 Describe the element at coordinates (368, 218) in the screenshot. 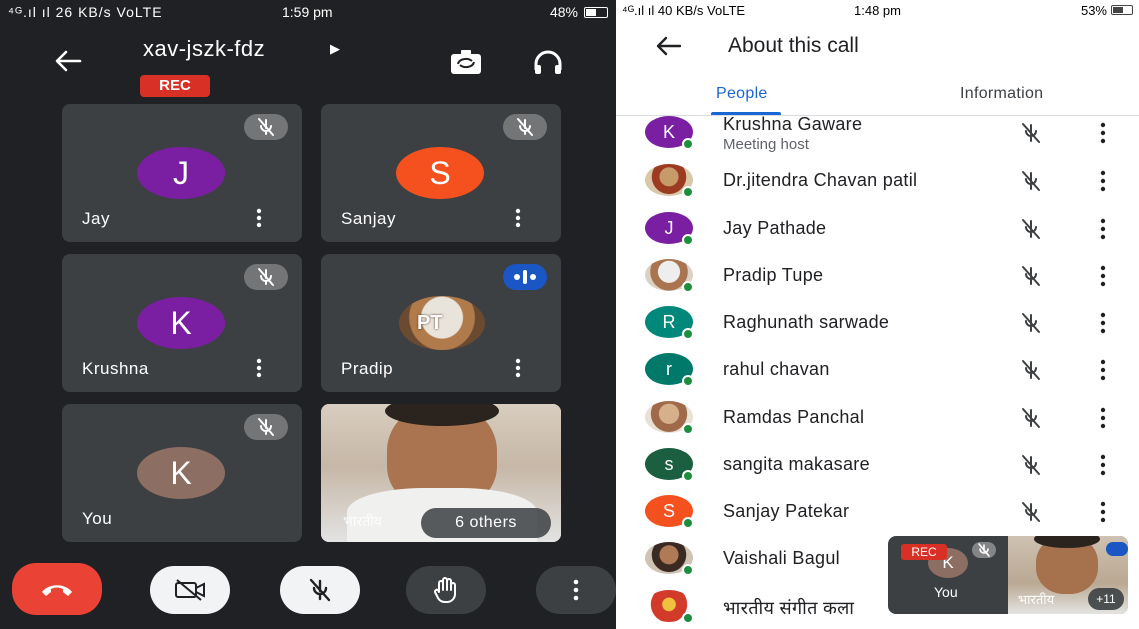

I see `tile-name: Sanjay` at that location.